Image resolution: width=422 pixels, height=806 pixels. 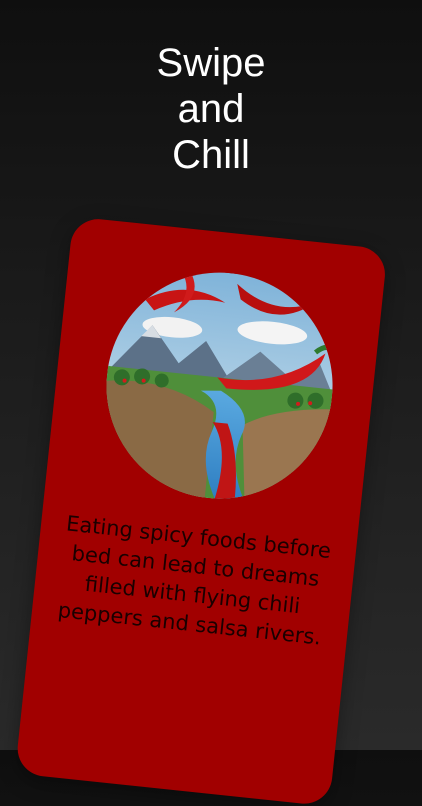 I want to click on app-title-line-3: Chill, so click(x=211, y=155).